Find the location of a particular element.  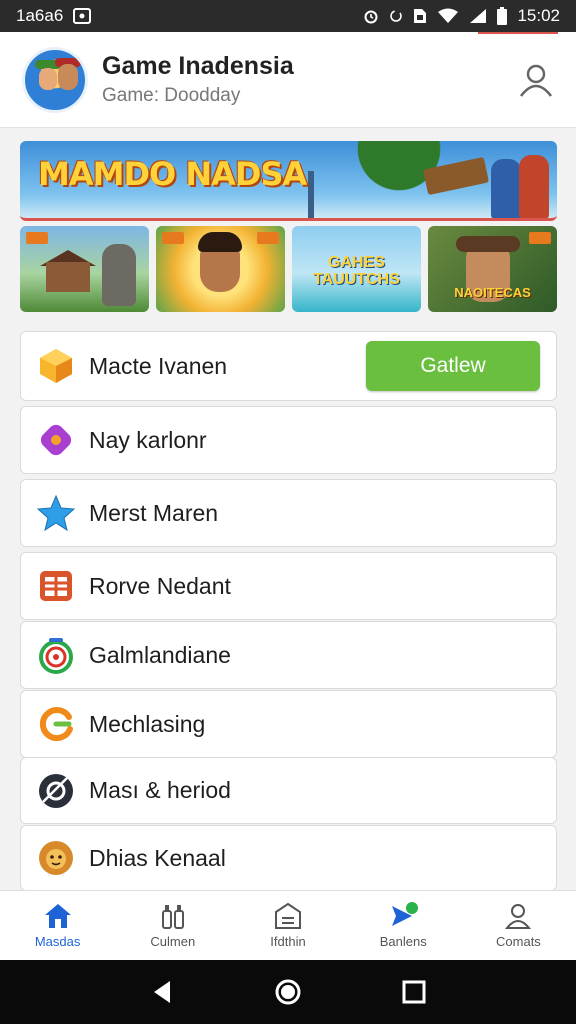

page-title: Game Inadensia is located at coordinates (198, 66).